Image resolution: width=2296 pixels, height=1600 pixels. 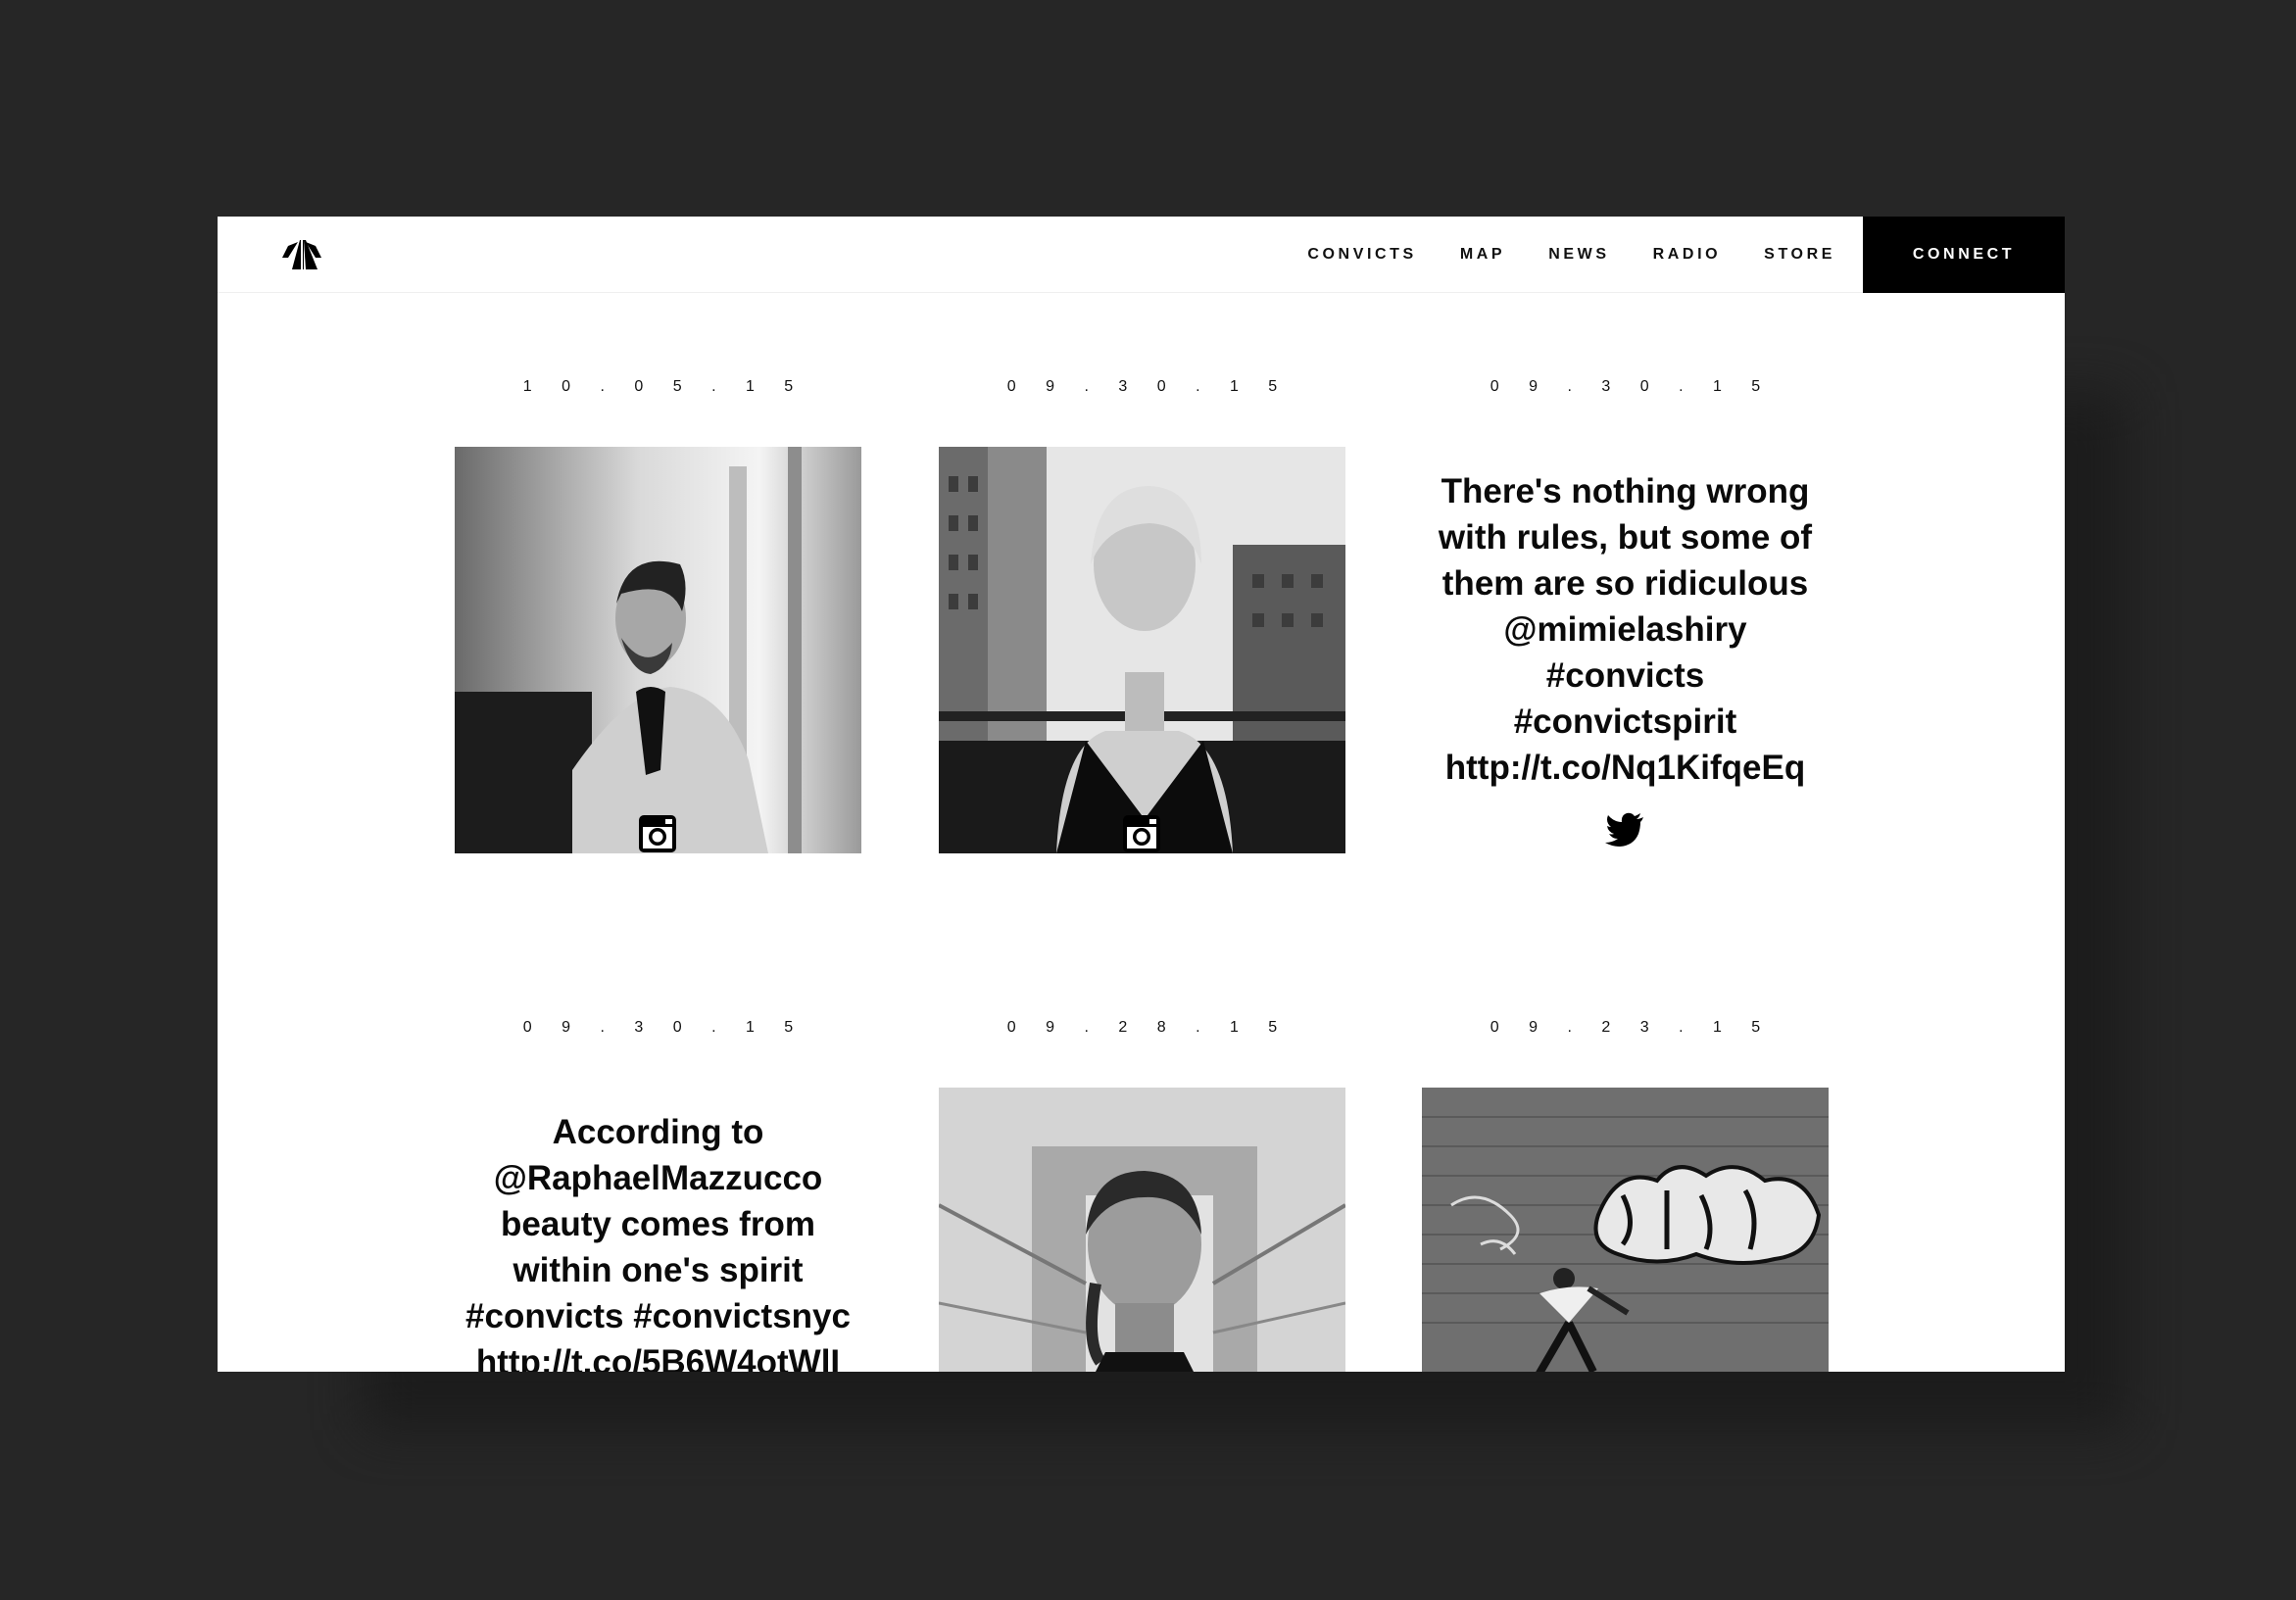 I want to click on post-photo-woman-bridge, so click(x=1142, y=1230).